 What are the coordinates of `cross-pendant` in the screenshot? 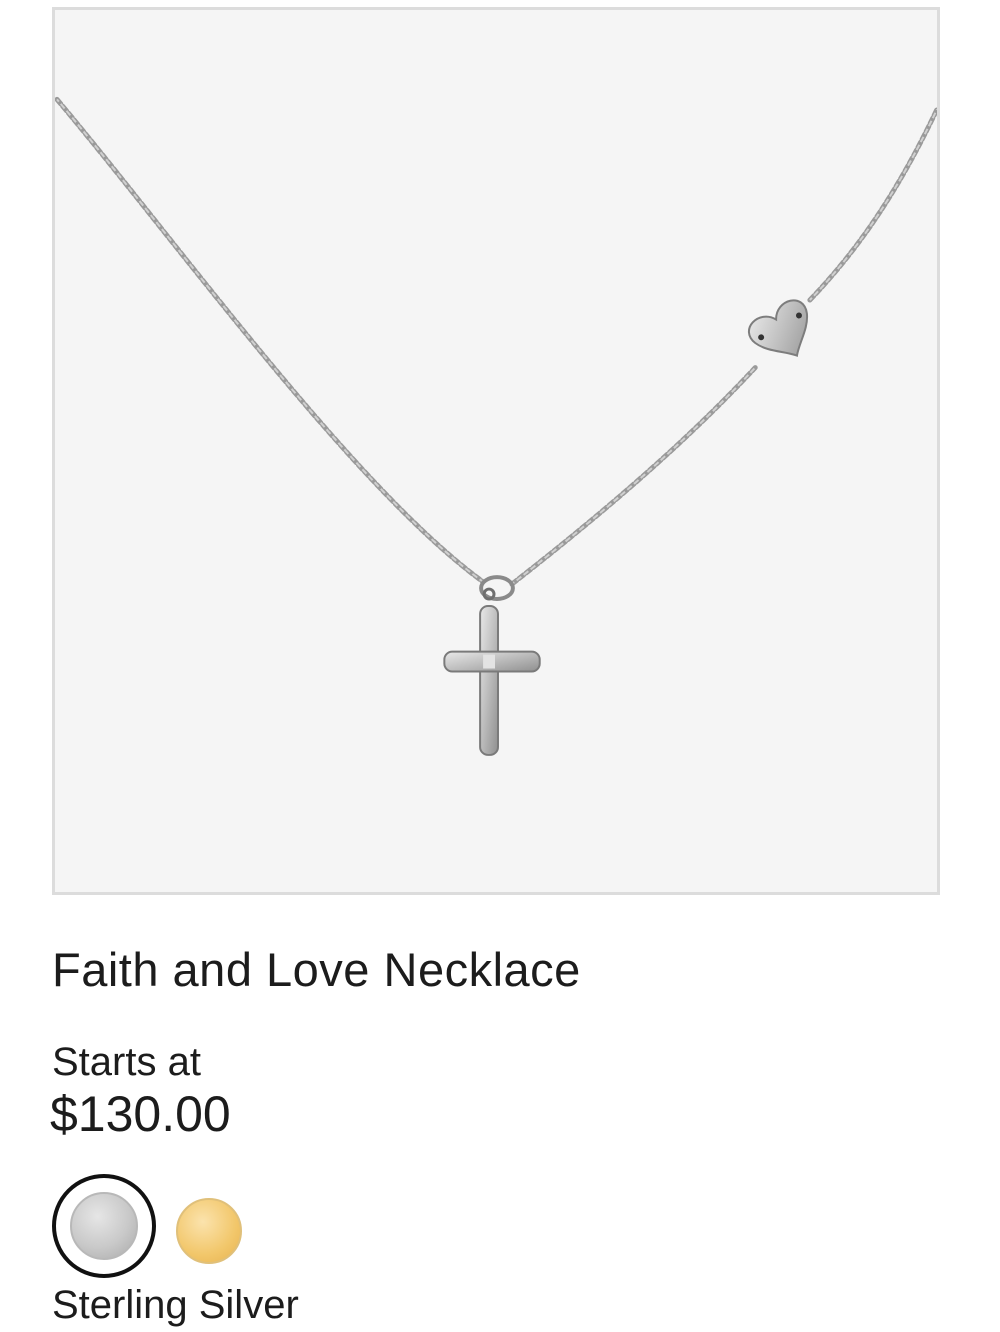 It's located at (492, 680).